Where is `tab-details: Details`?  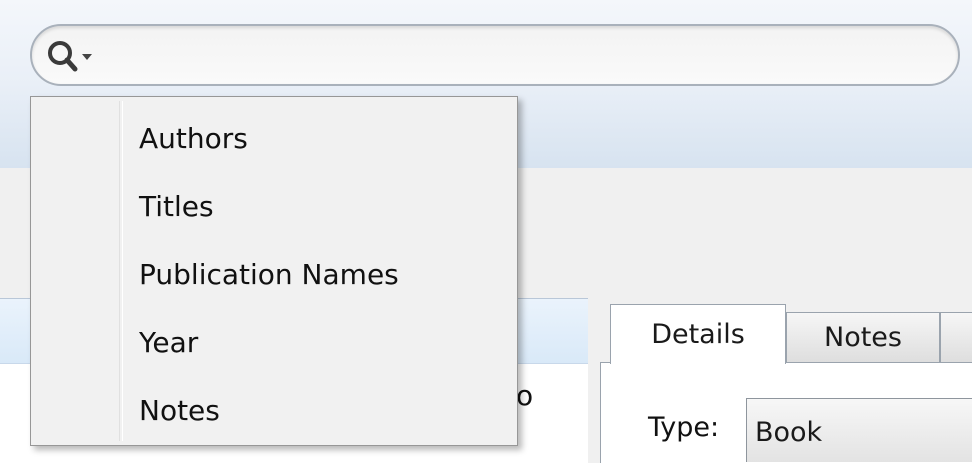 tab-details: Details is located at coordinates (698, 334).